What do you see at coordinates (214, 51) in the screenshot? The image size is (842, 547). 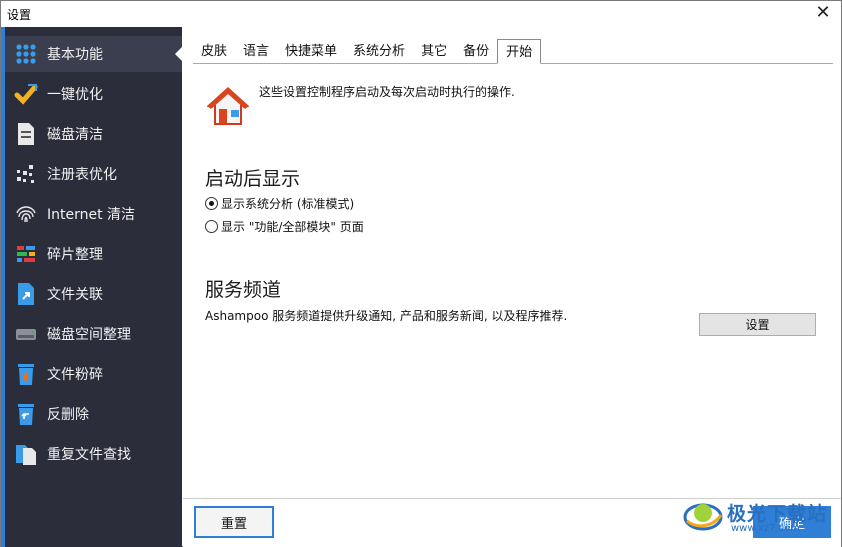 I see `tab-skin: 皮肤` at bounding box center [214, 51].